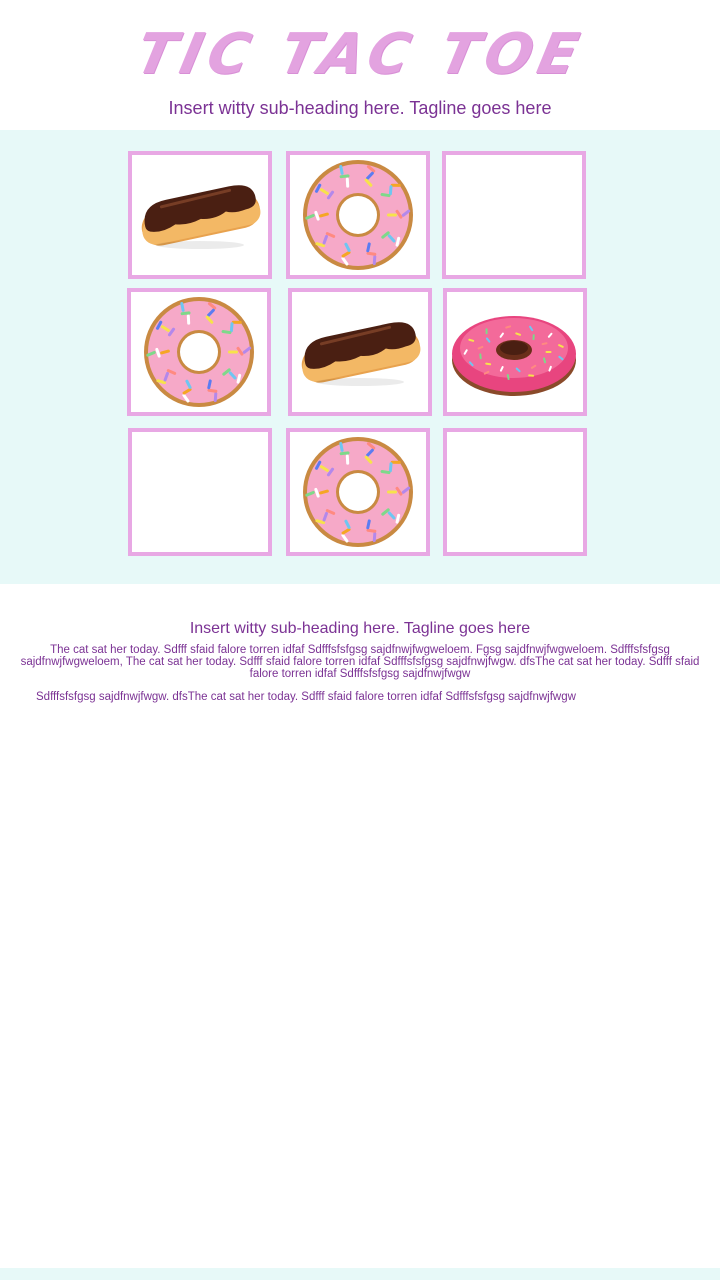 This screenshot has width=720, height=1280. I want to click on glazed-donut-icon, so click(515, 352).